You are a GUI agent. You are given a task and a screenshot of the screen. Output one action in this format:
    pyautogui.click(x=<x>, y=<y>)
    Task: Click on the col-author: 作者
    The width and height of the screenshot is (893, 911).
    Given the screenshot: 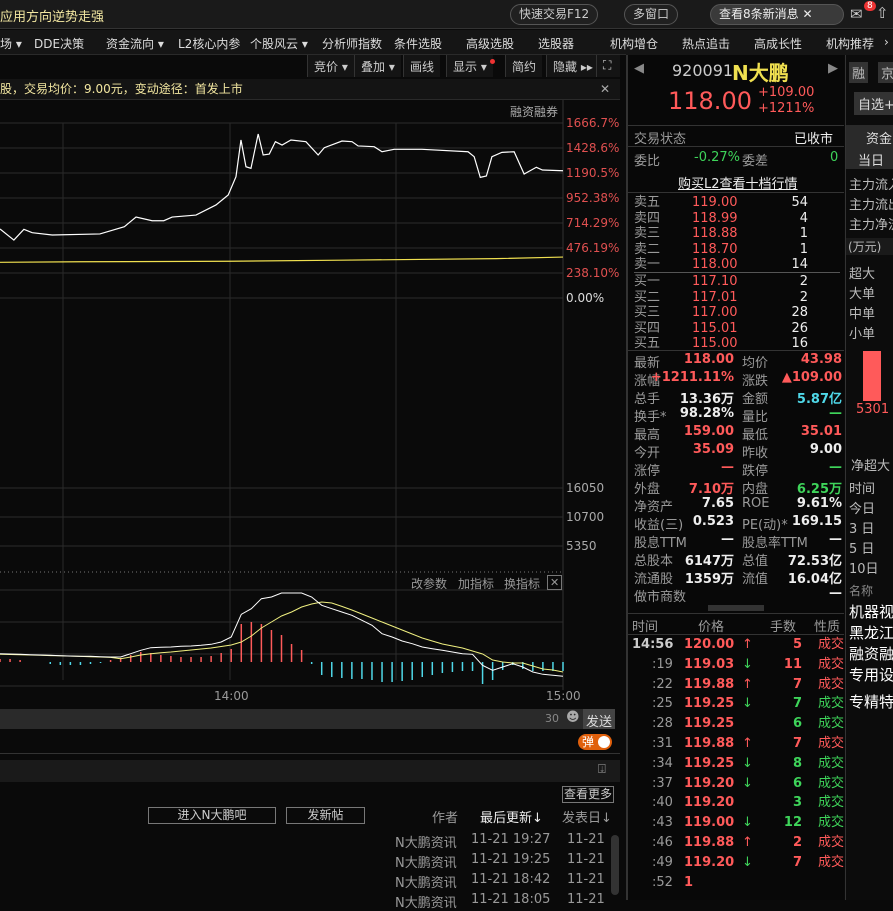 What is the action you would take?
    pyautogui.click(x=445, y=816)
    